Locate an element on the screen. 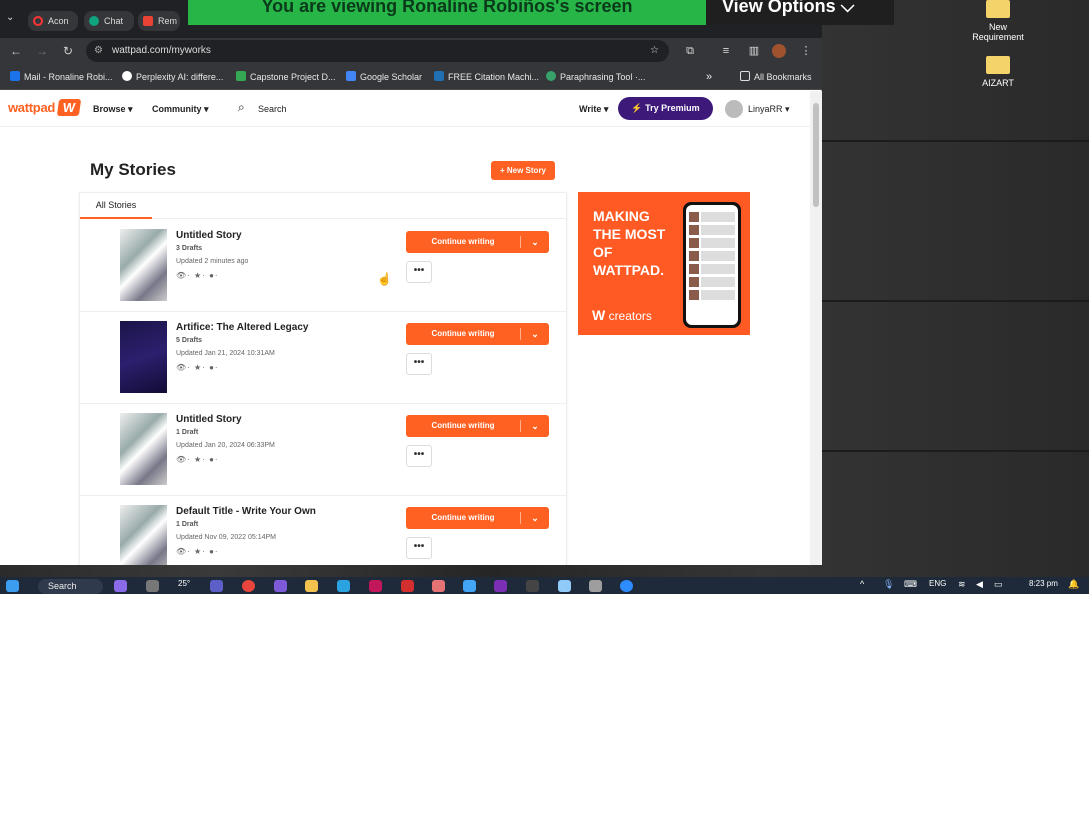 The width and height of the screenshot is (1089, 816). notion-icon is located at coordinates (532, 586).